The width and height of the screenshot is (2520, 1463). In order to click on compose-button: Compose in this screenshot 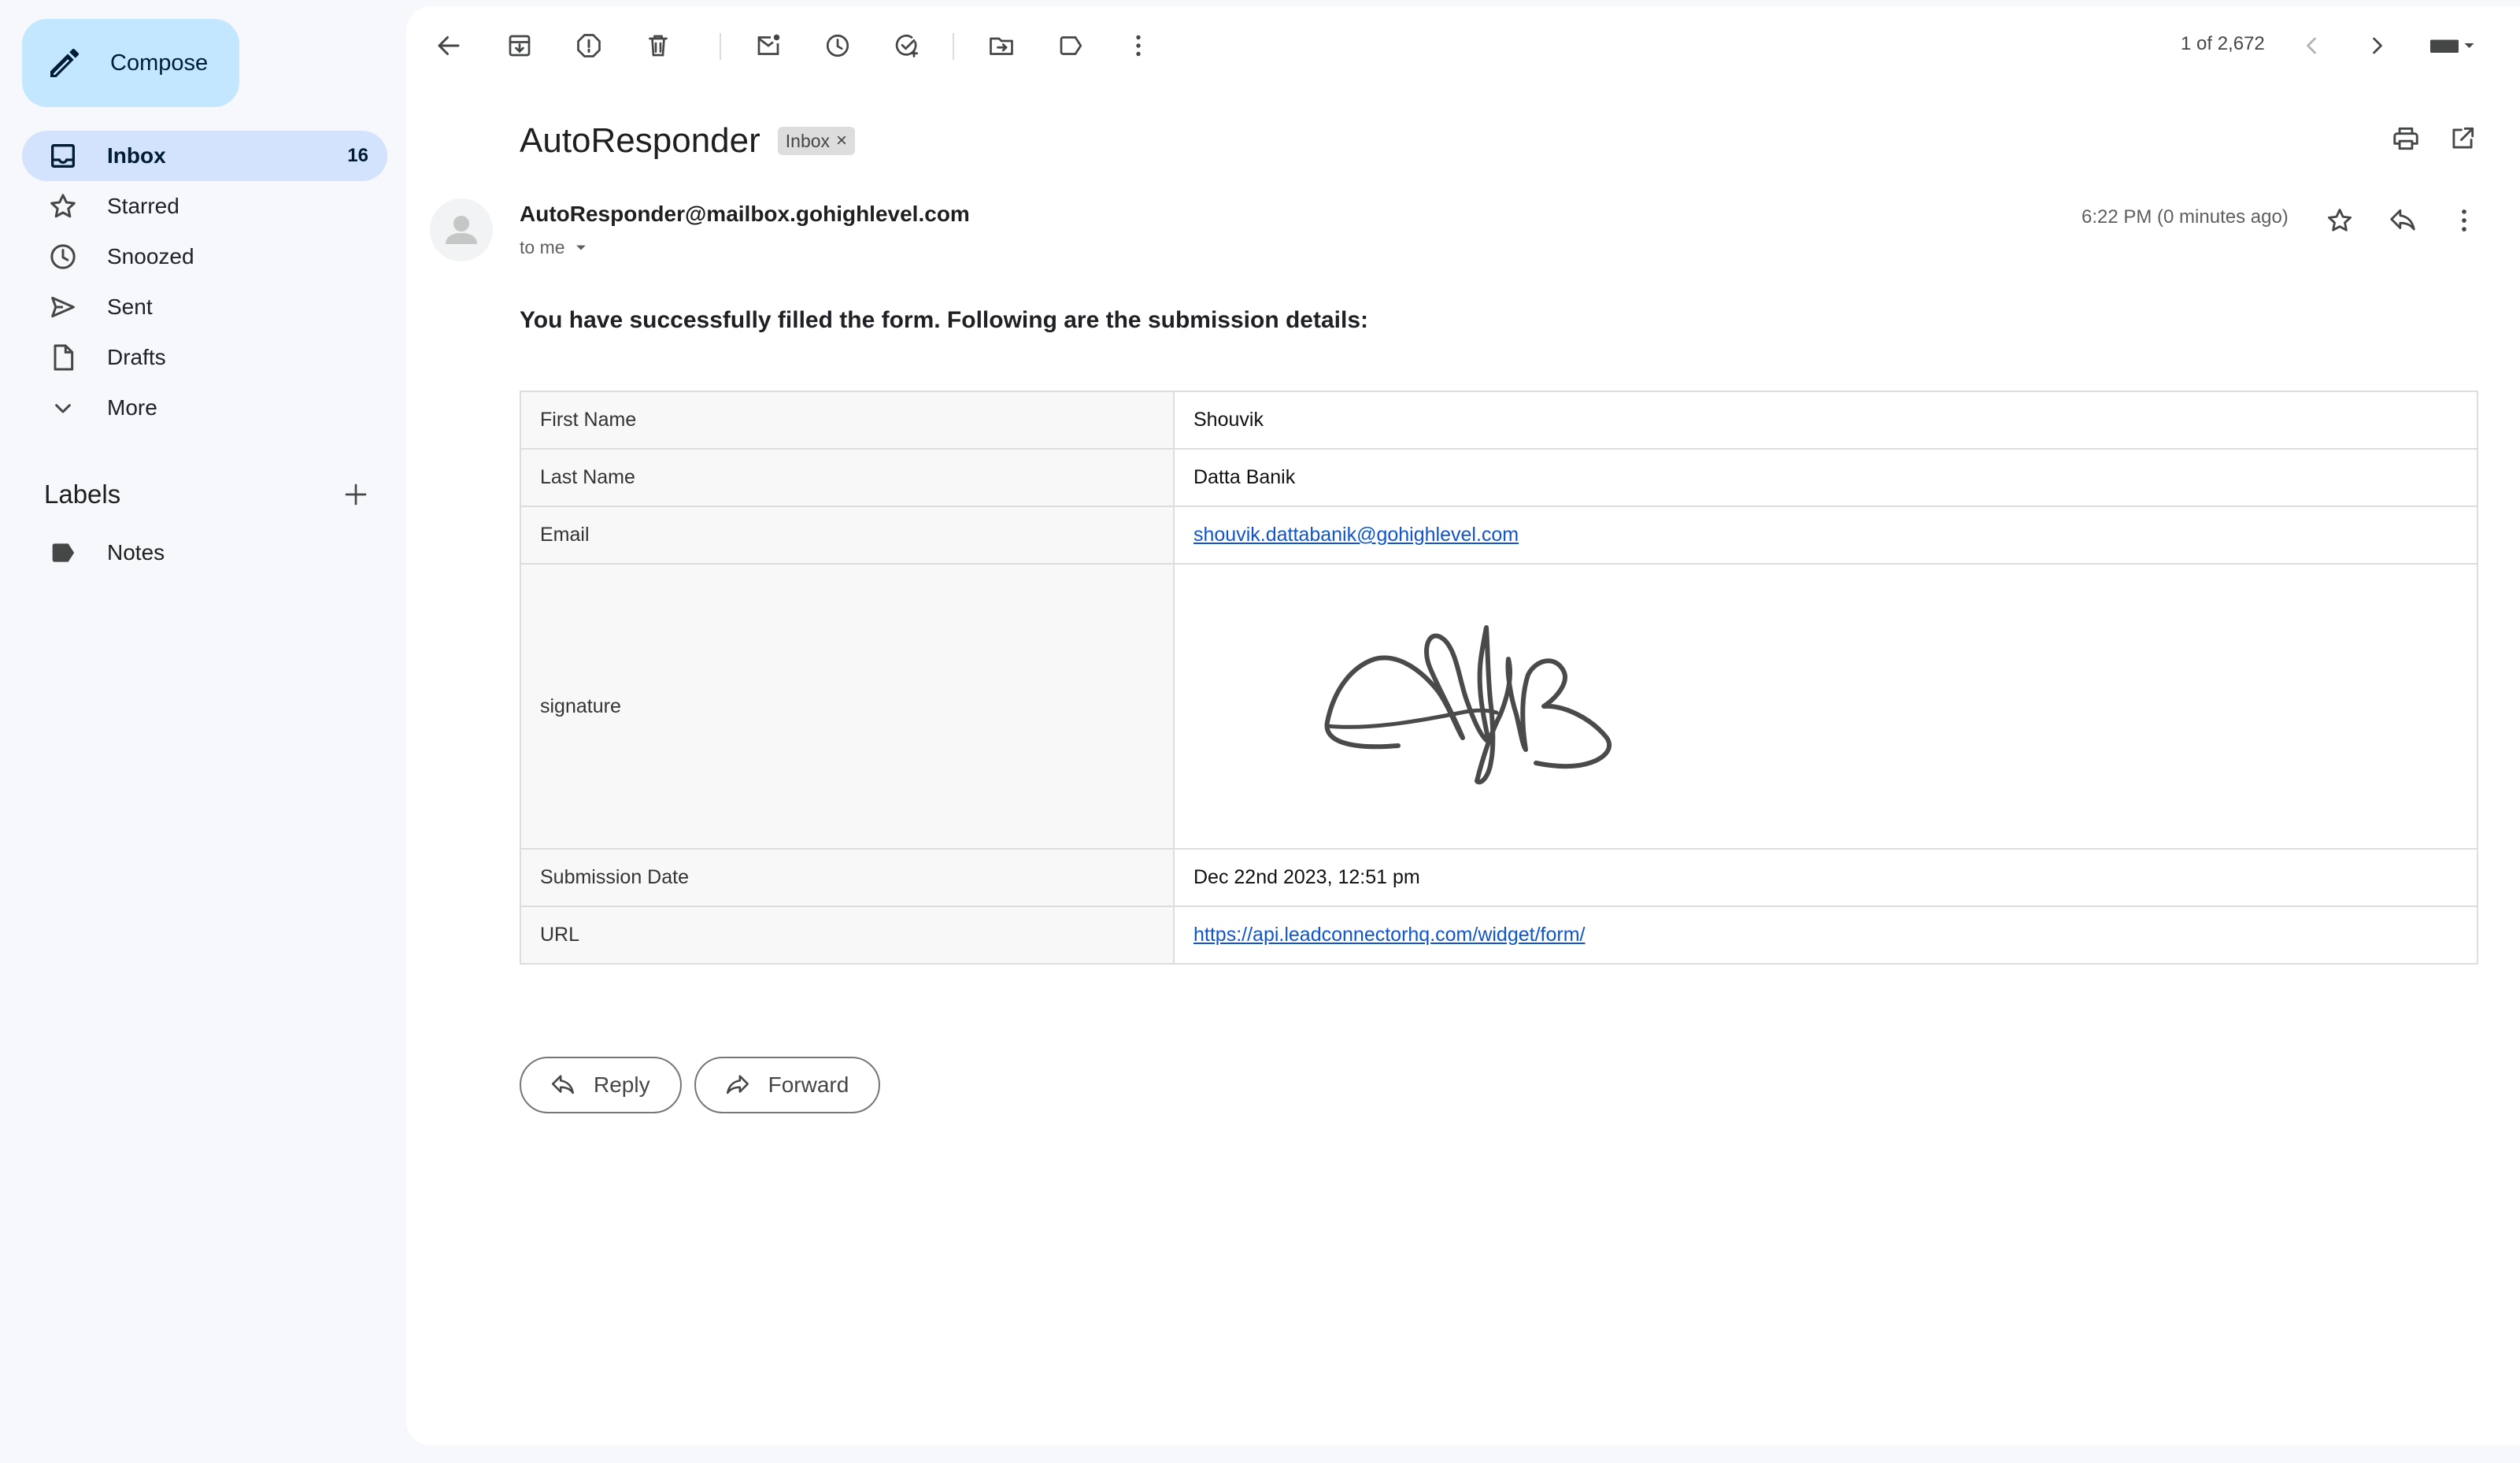, I will do `click(130, 63)`.